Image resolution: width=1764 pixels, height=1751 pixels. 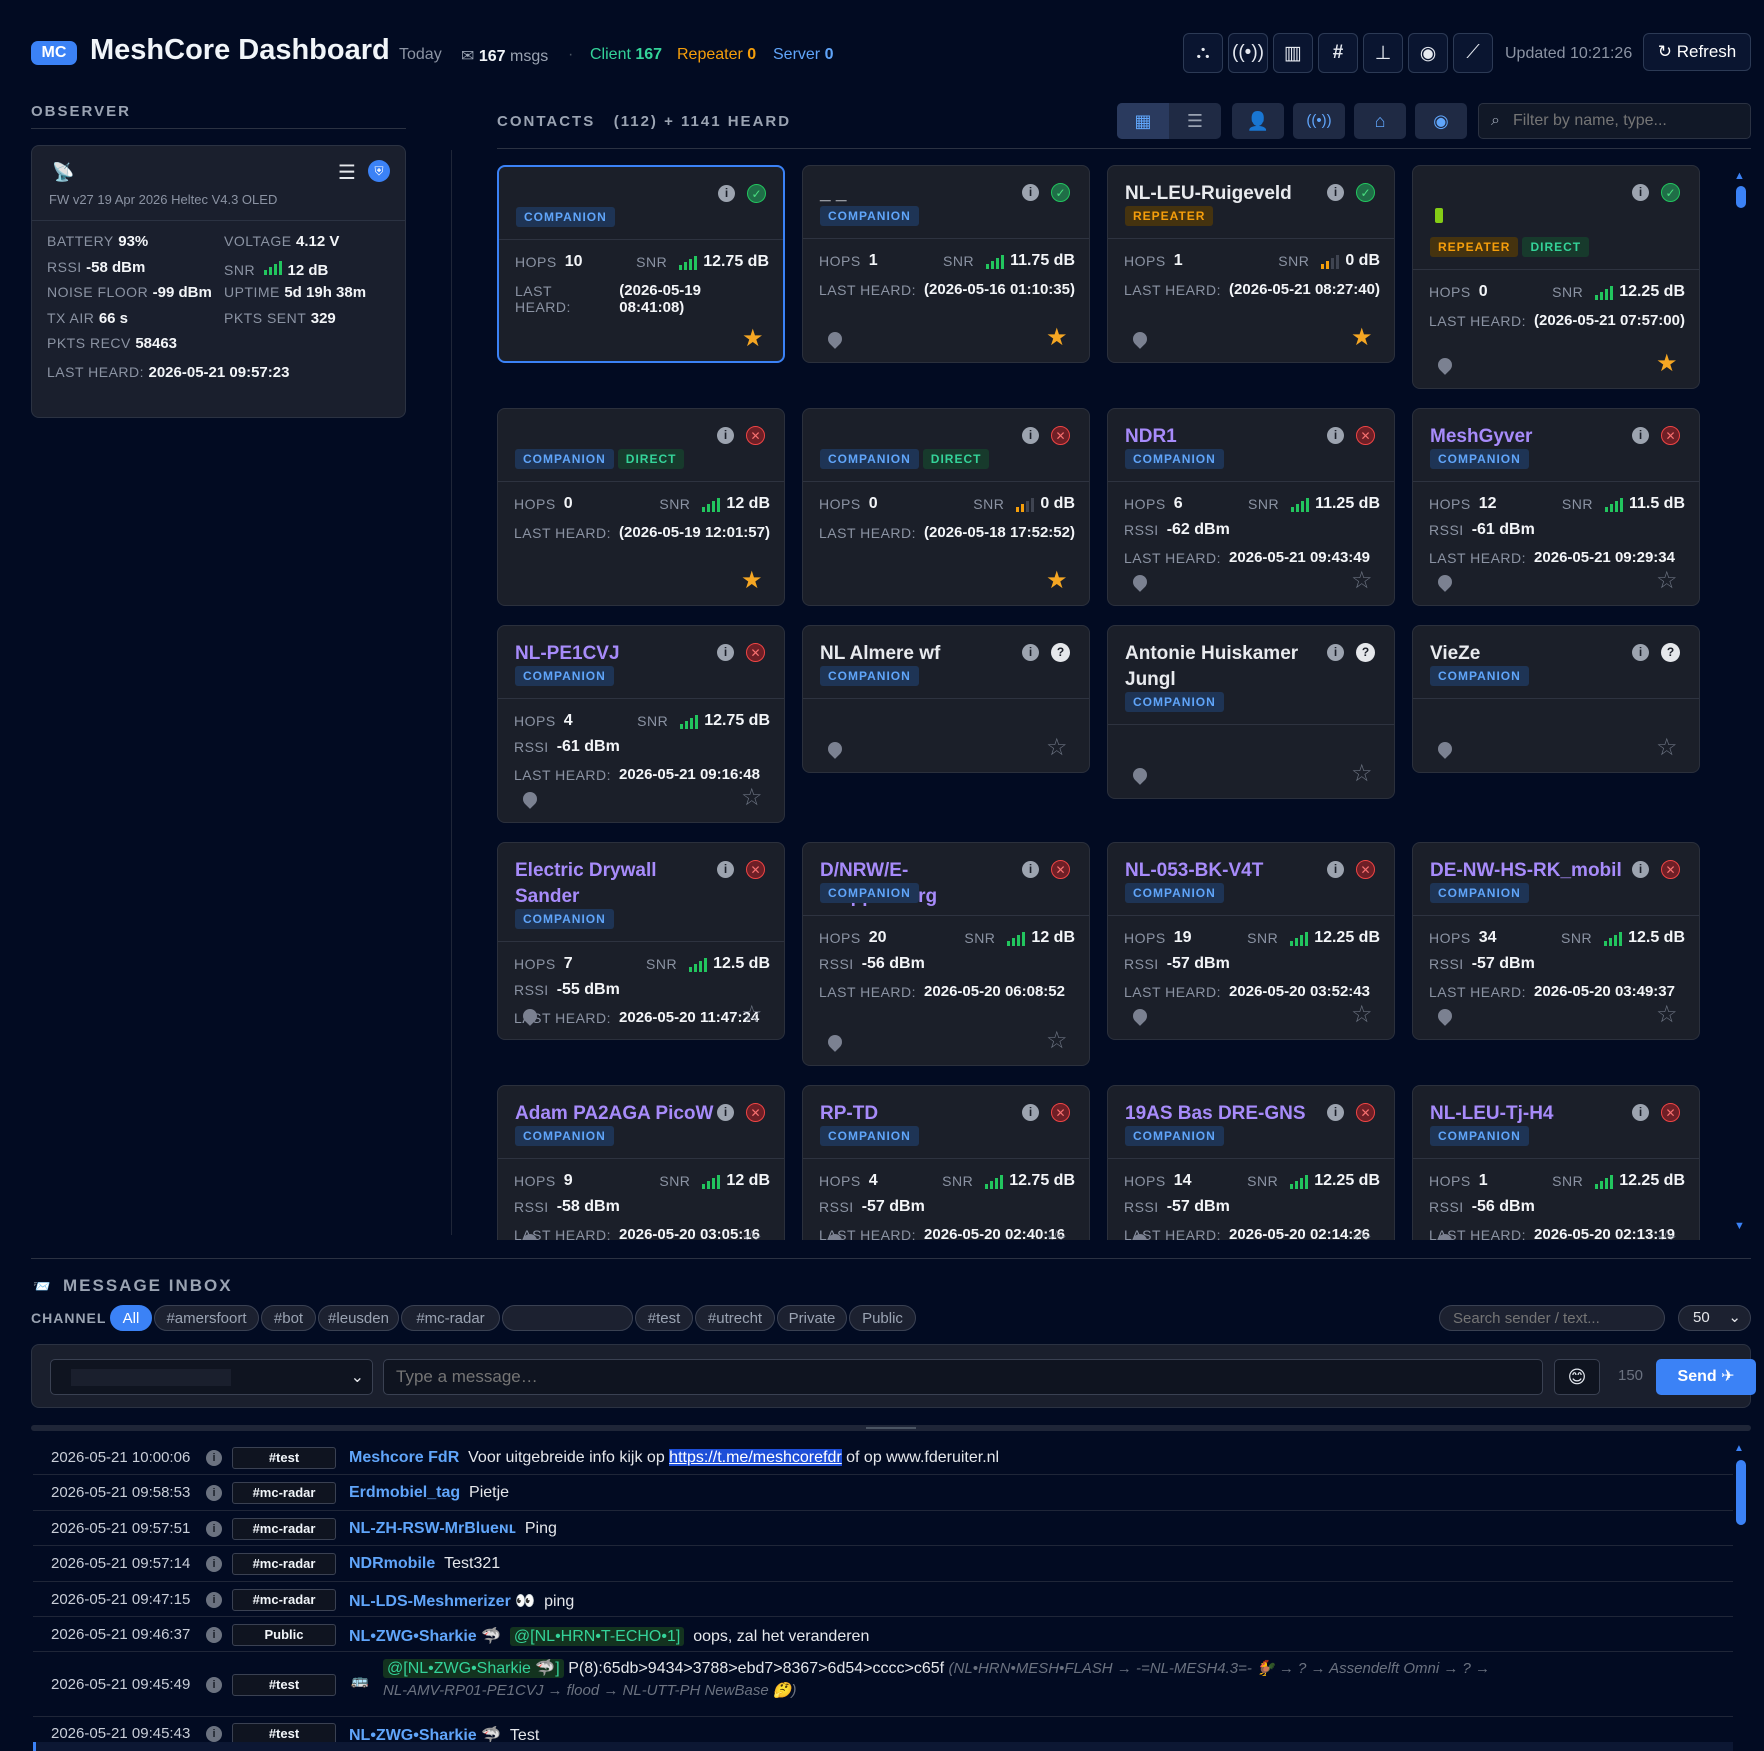 I want to click on contact-name: NL-053-BK-V4T, so click(x=1225, y=871).